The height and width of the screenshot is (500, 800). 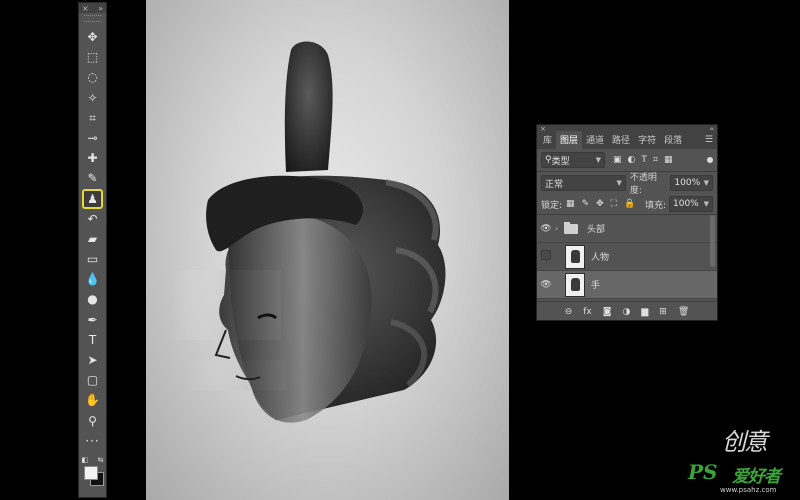 I want to click on default-colors-icon: ◧, so click(x=85, y=460).